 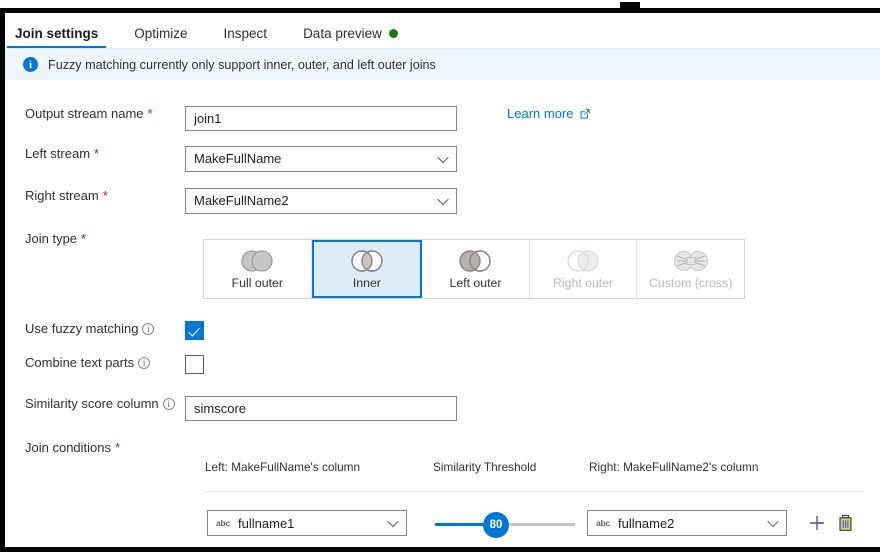 What do you see at coordinates (690, 283) in the screenshot?
I see `join-type-label: Custom (cross)` at bounding box center [690, 283].